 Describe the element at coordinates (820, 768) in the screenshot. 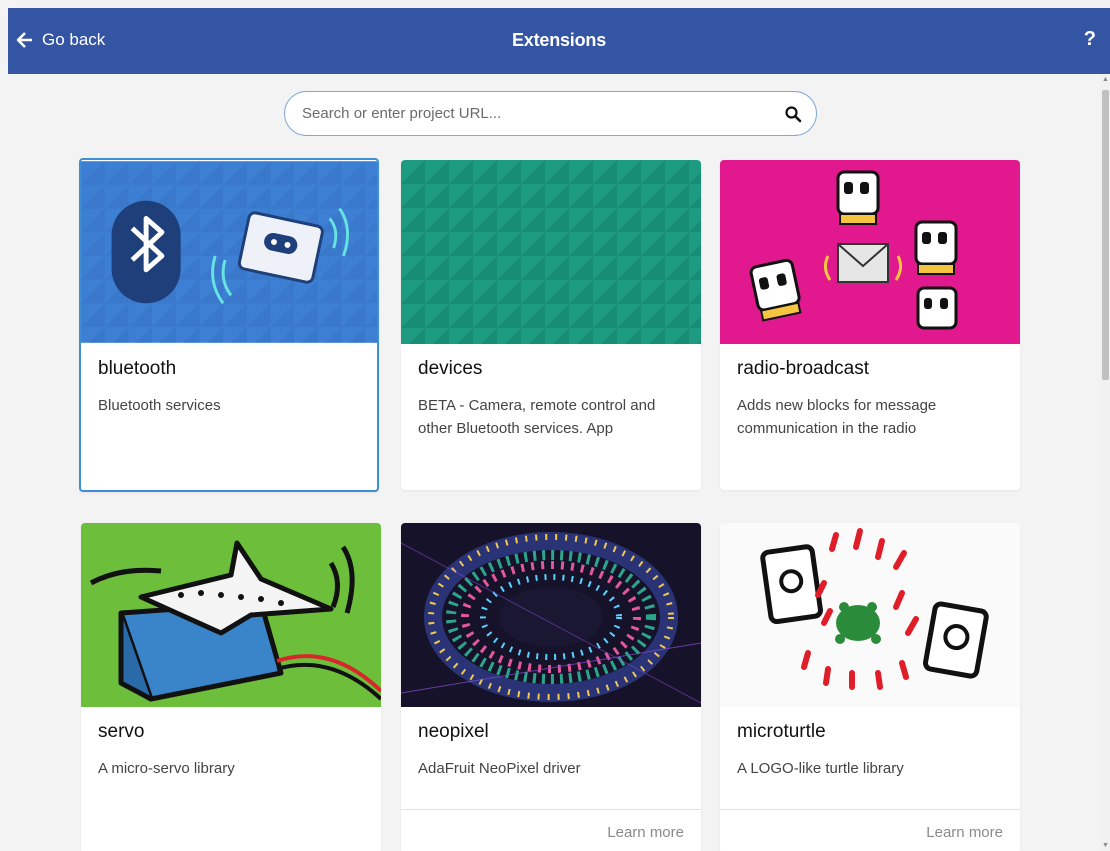

I see `card-description: A LOGO-like turtle library` at that location.